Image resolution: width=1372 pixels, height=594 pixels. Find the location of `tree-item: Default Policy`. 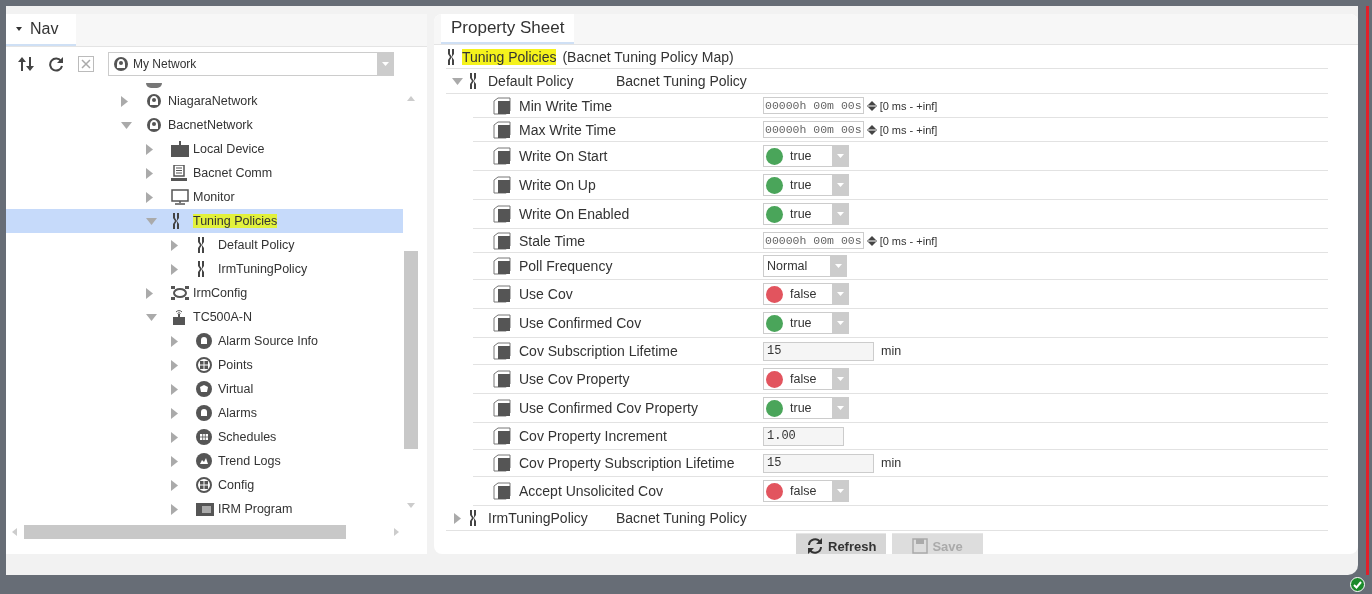

tree-item: Default Policy is located at coordinates (204, 245).